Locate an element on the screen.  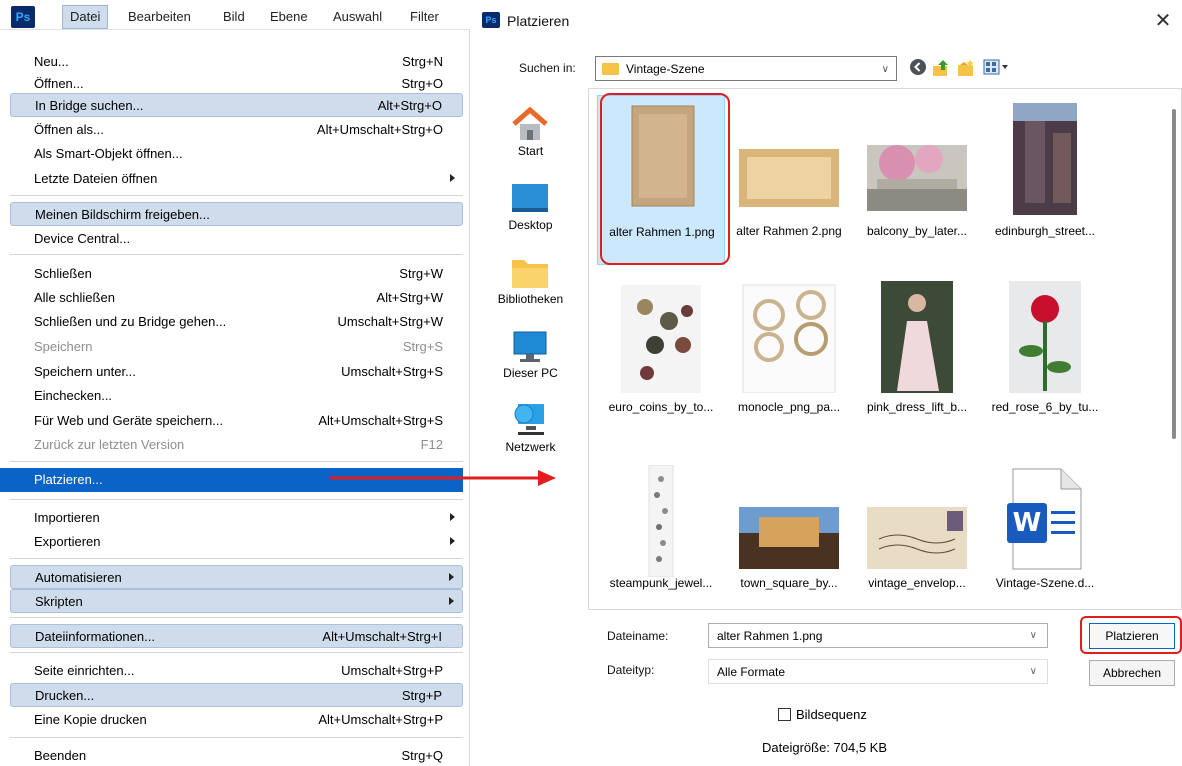
menu-item-skripten: Skripten is located at coordinates (236, 601).